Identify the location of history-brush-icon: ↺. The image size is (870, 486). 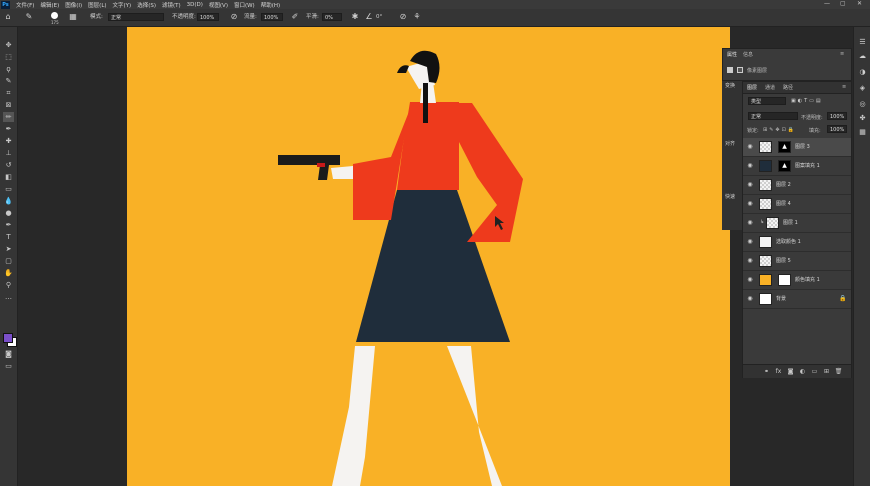
(8, 165).